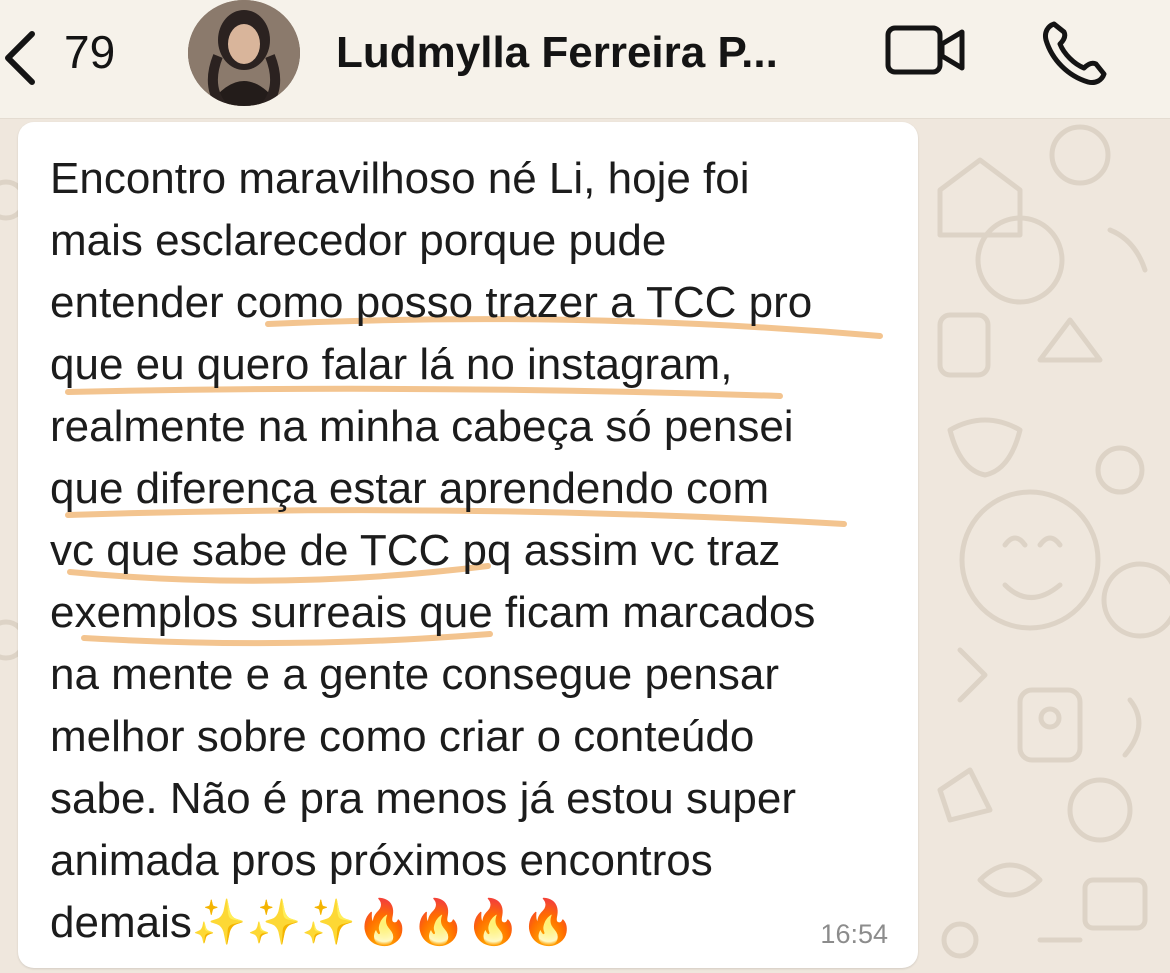 Image resolution: width=1170 pixels, height=973 pixels. Describe the element at coordinates (410, 488) in the screenshot. I see `message-line: que diferença estar aprendendo com` at that location.